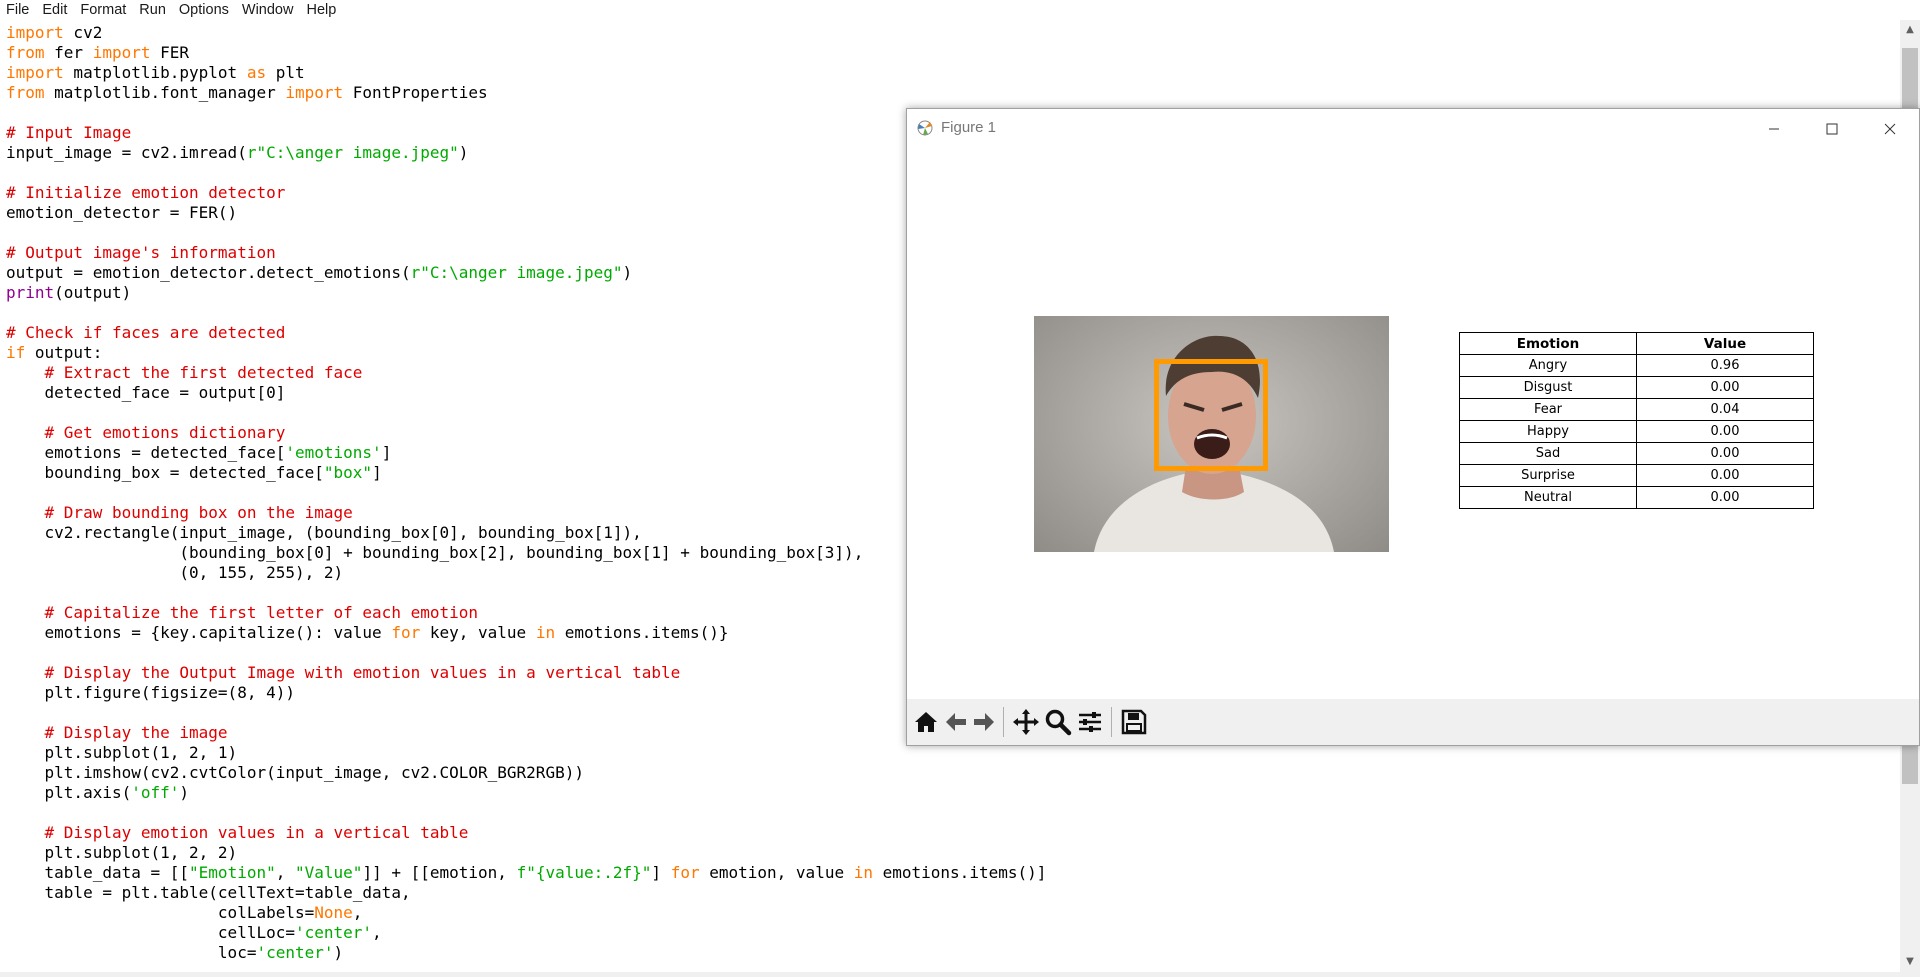  I want to click on code-token: ,, so click(357, 912).